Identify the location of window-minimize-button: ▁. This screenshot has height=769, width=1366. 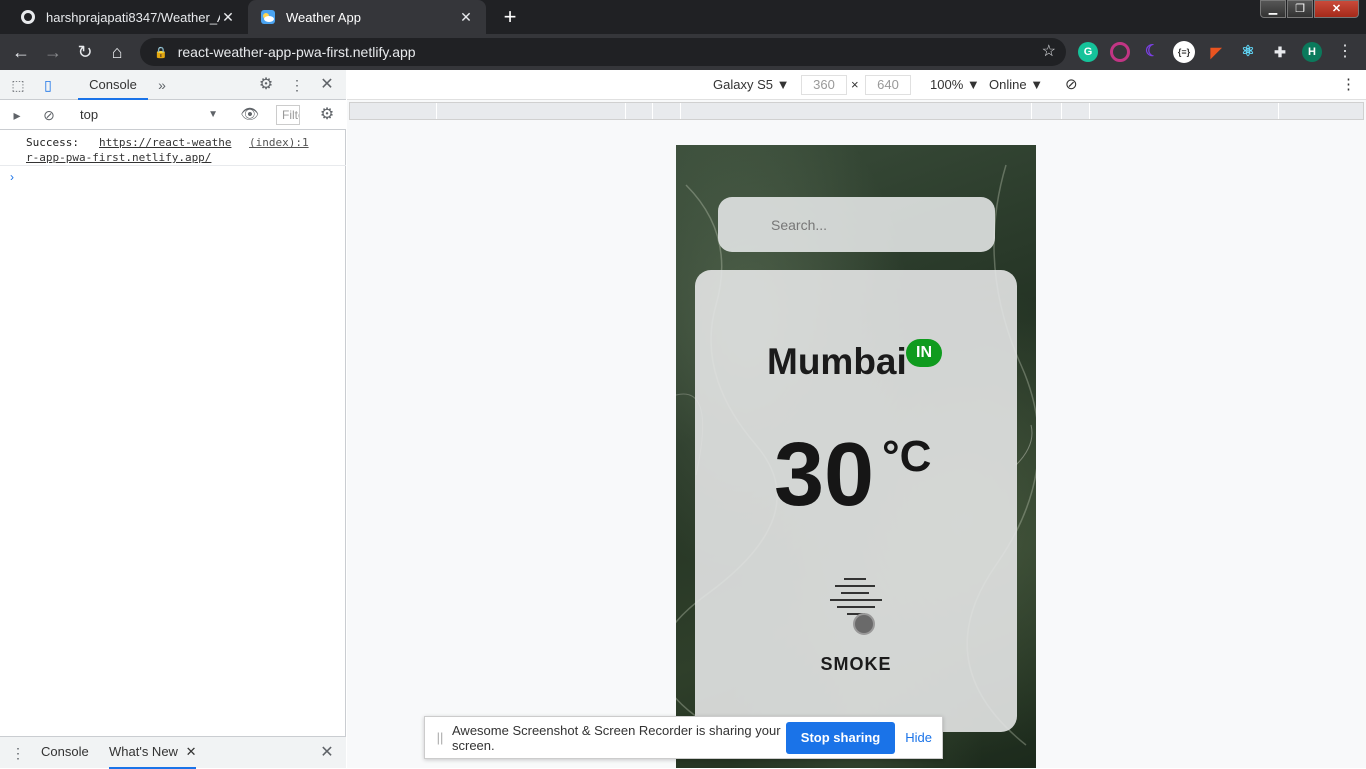
(1273, 9).